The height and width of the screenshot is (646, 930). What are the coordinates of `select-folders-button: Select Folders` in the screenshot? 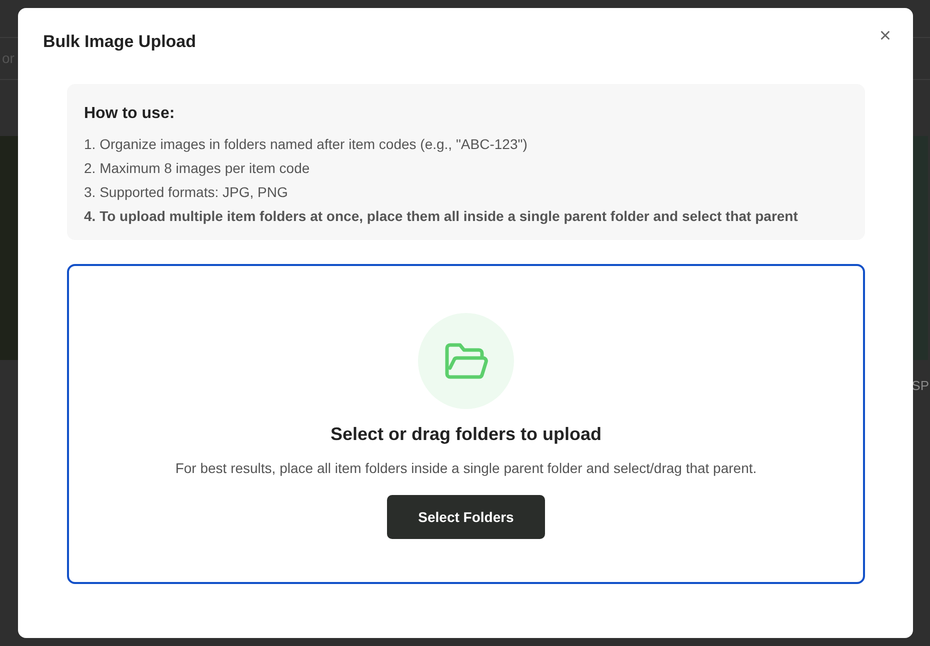 It's located at (466, 517).